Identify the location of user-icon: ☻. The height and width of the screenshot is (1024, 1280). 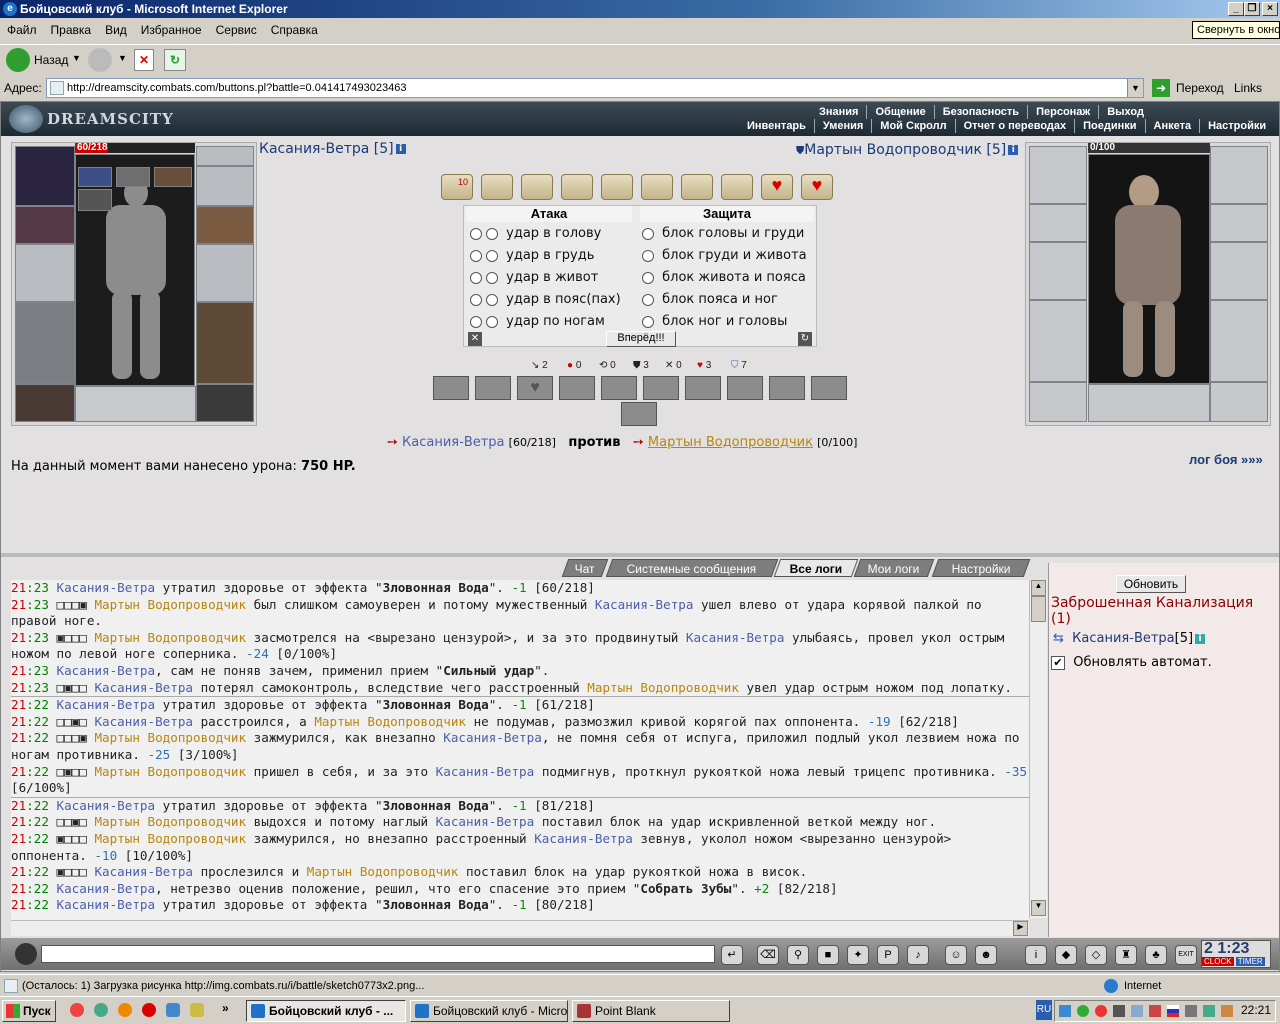
(986, 955).